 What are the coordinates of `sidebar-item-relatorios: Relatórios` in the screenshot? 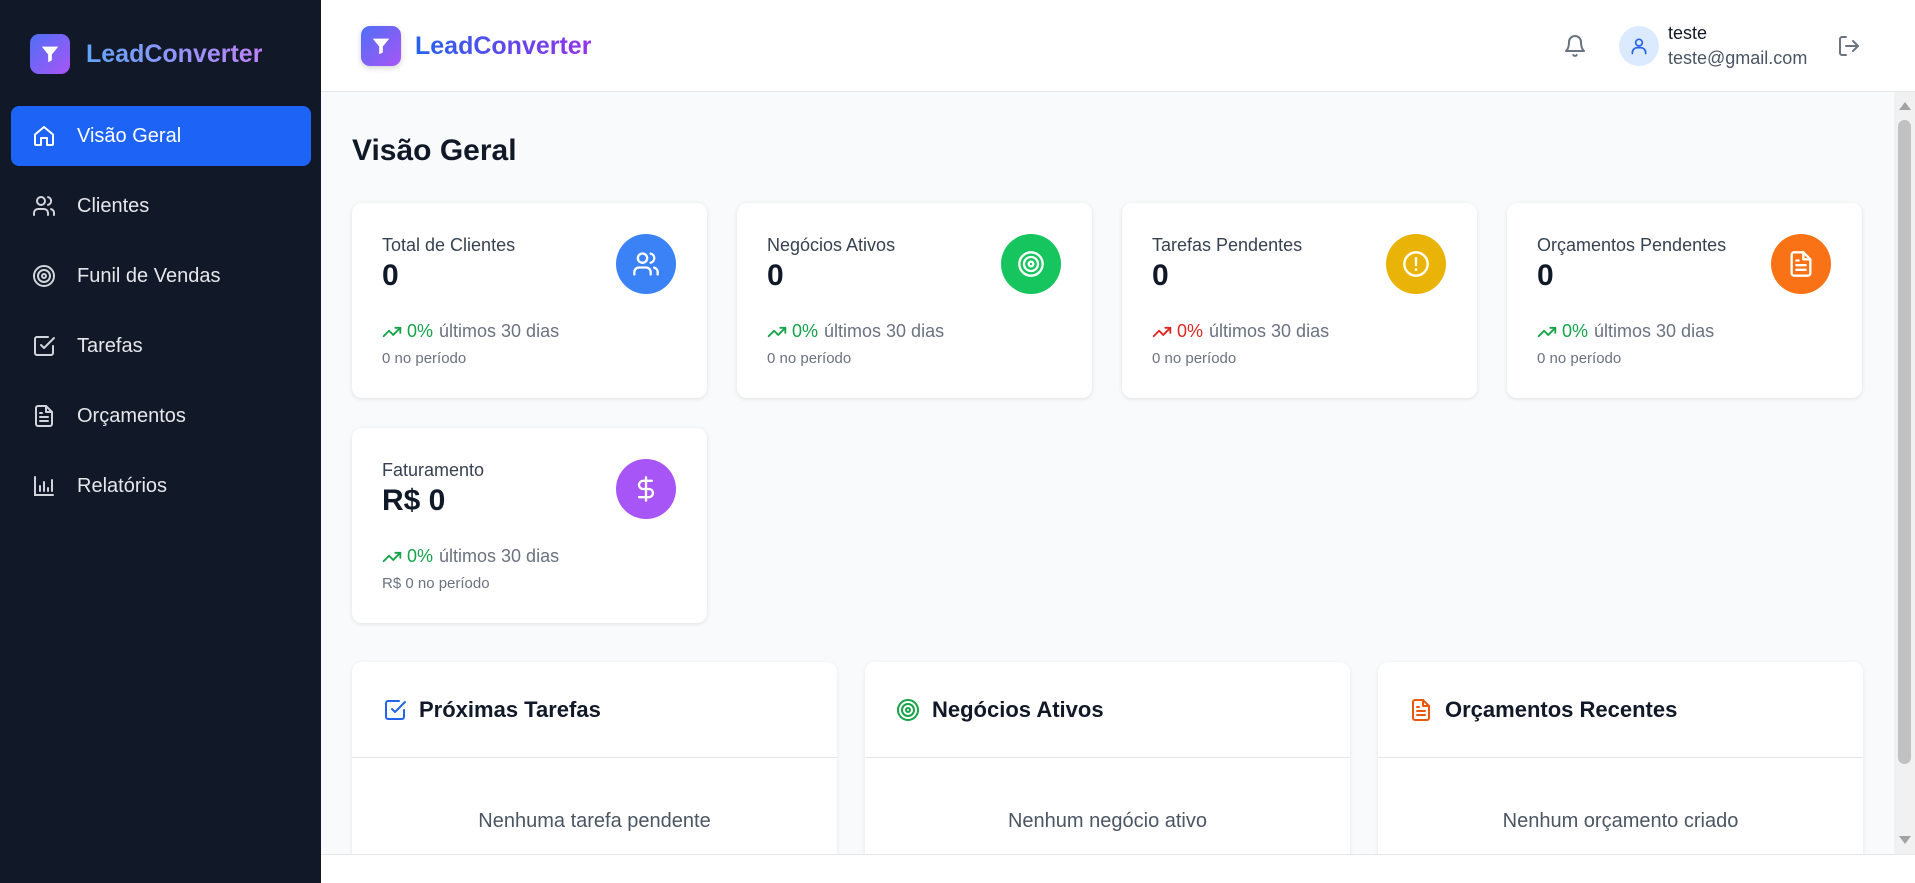 It's located at (161, 486).